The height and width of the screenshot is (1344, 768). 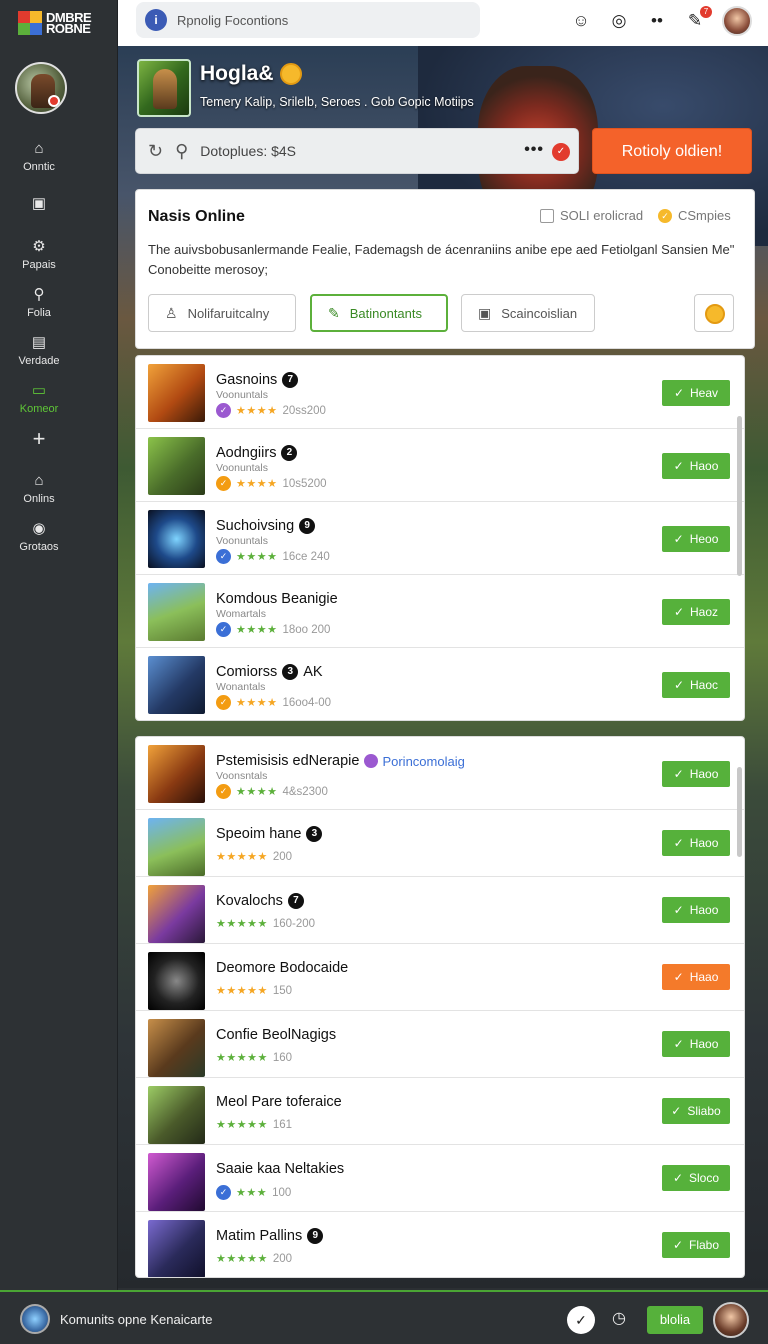 I want to click on list-item: Meol Pare toferaice ★★★★★ 161 ✓ Sliabo, so click(x=440, y=1111).